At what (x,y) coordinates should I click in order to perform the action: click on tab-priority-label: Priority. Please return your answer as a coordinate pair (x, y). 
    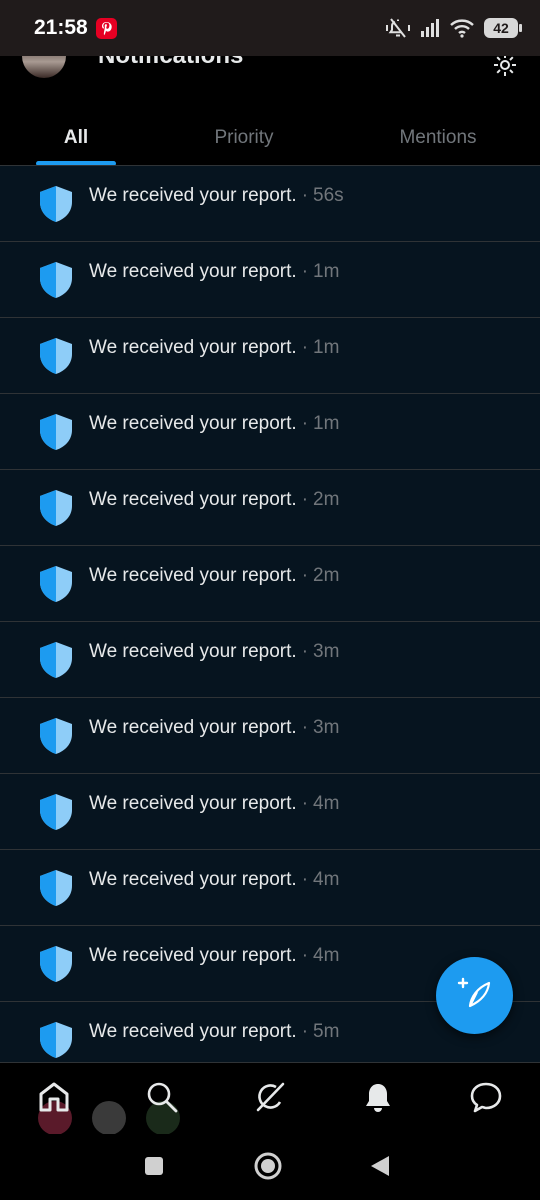
    Looking at the image, I should click on (244, 137).